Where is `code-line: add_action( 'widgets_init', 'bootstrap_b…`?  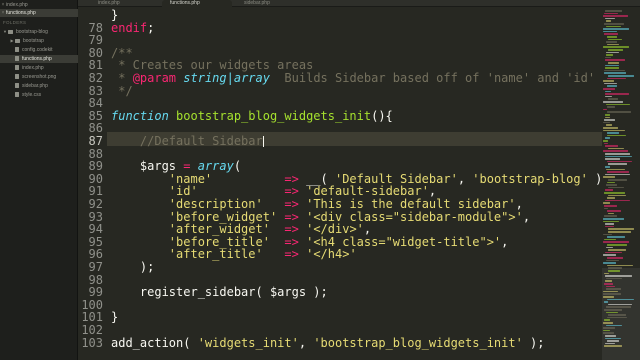
code-line: add_action( 'widgets_init', 'bootstrap_b… is located at coordinates (328, 342).